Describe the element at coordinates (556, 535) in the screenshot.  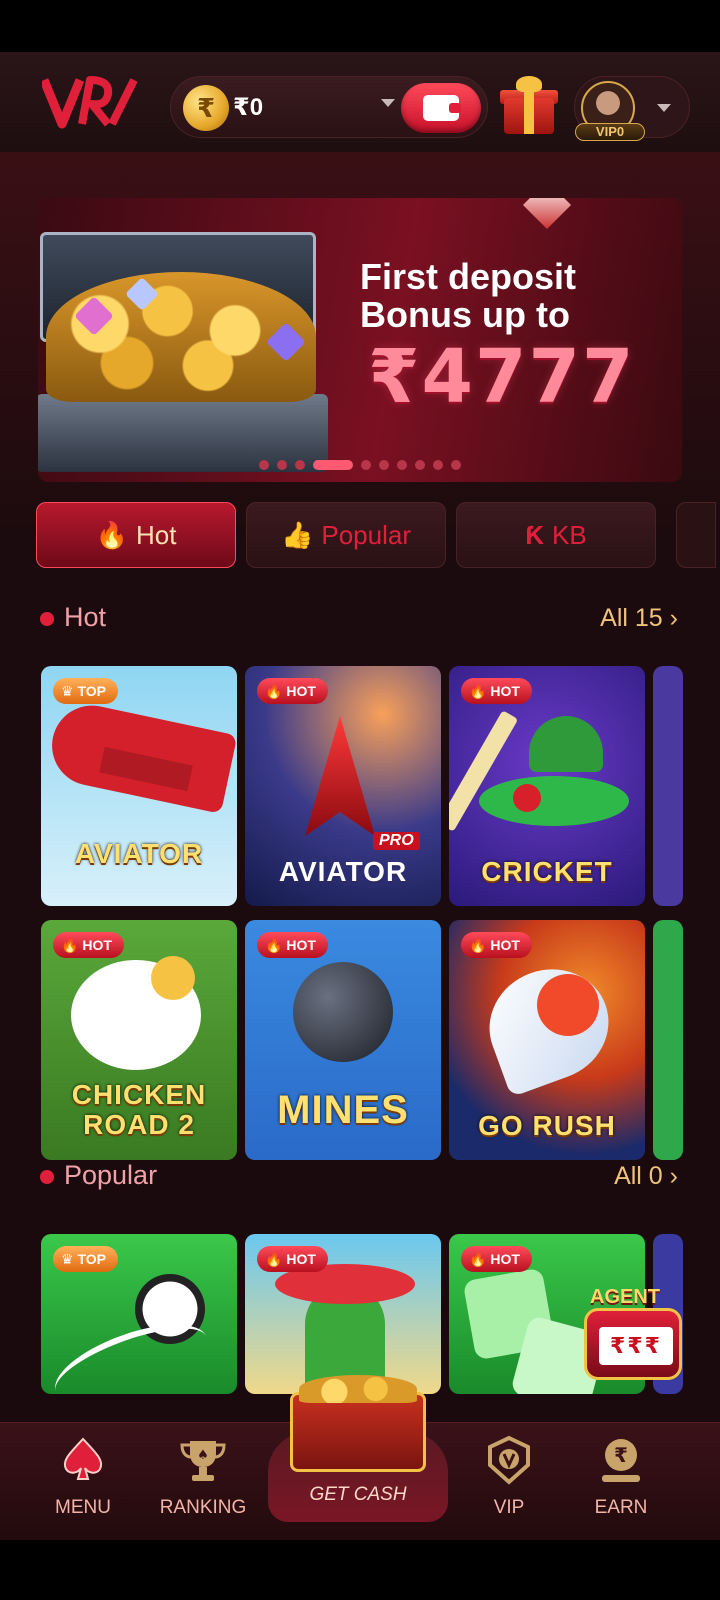
I see `tab-kb: Ƙ KB` at that location.